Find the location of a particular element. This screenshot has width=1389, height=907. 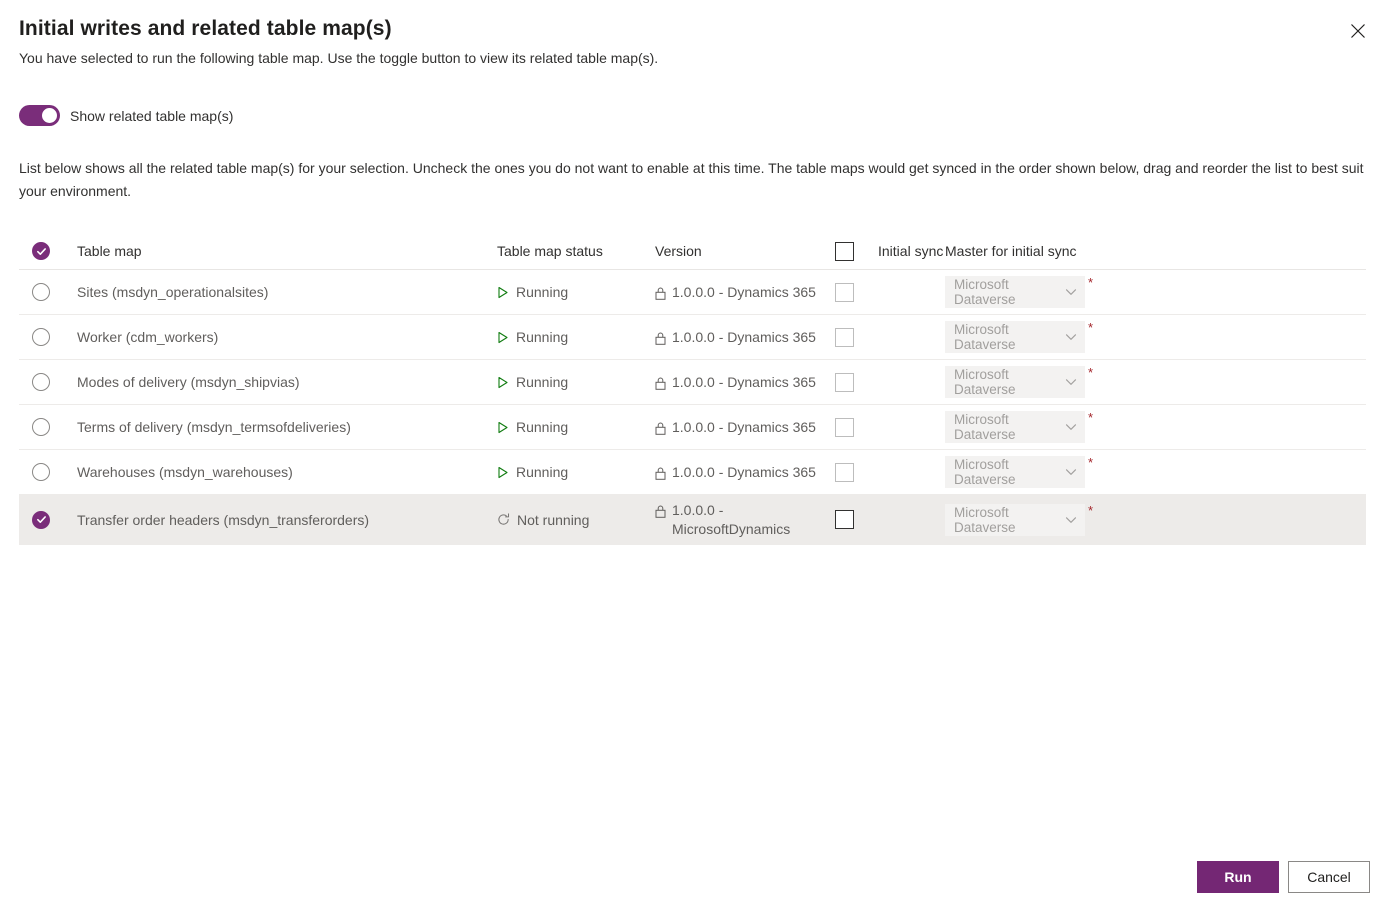

header-table-map-status: Table map status is located at coordinates (550, 251).